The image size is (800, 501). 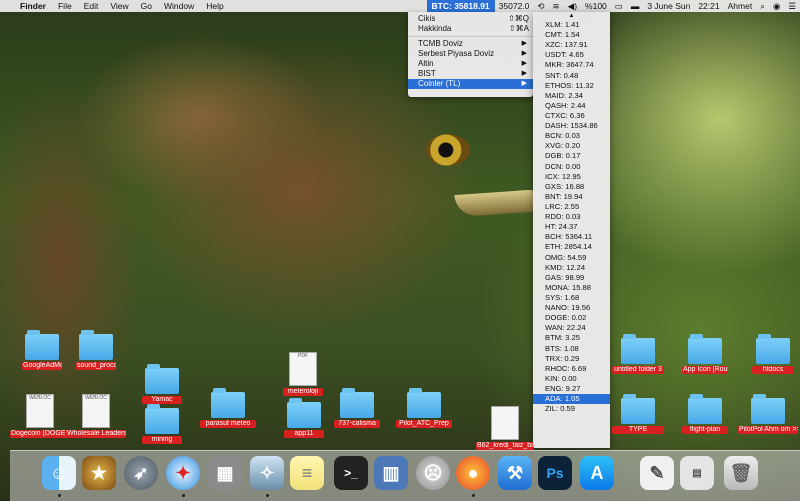 What do you see at coordinates (119, 6) in the screenshot?
I see `menu-view: View` at bounding box center [119, 6].